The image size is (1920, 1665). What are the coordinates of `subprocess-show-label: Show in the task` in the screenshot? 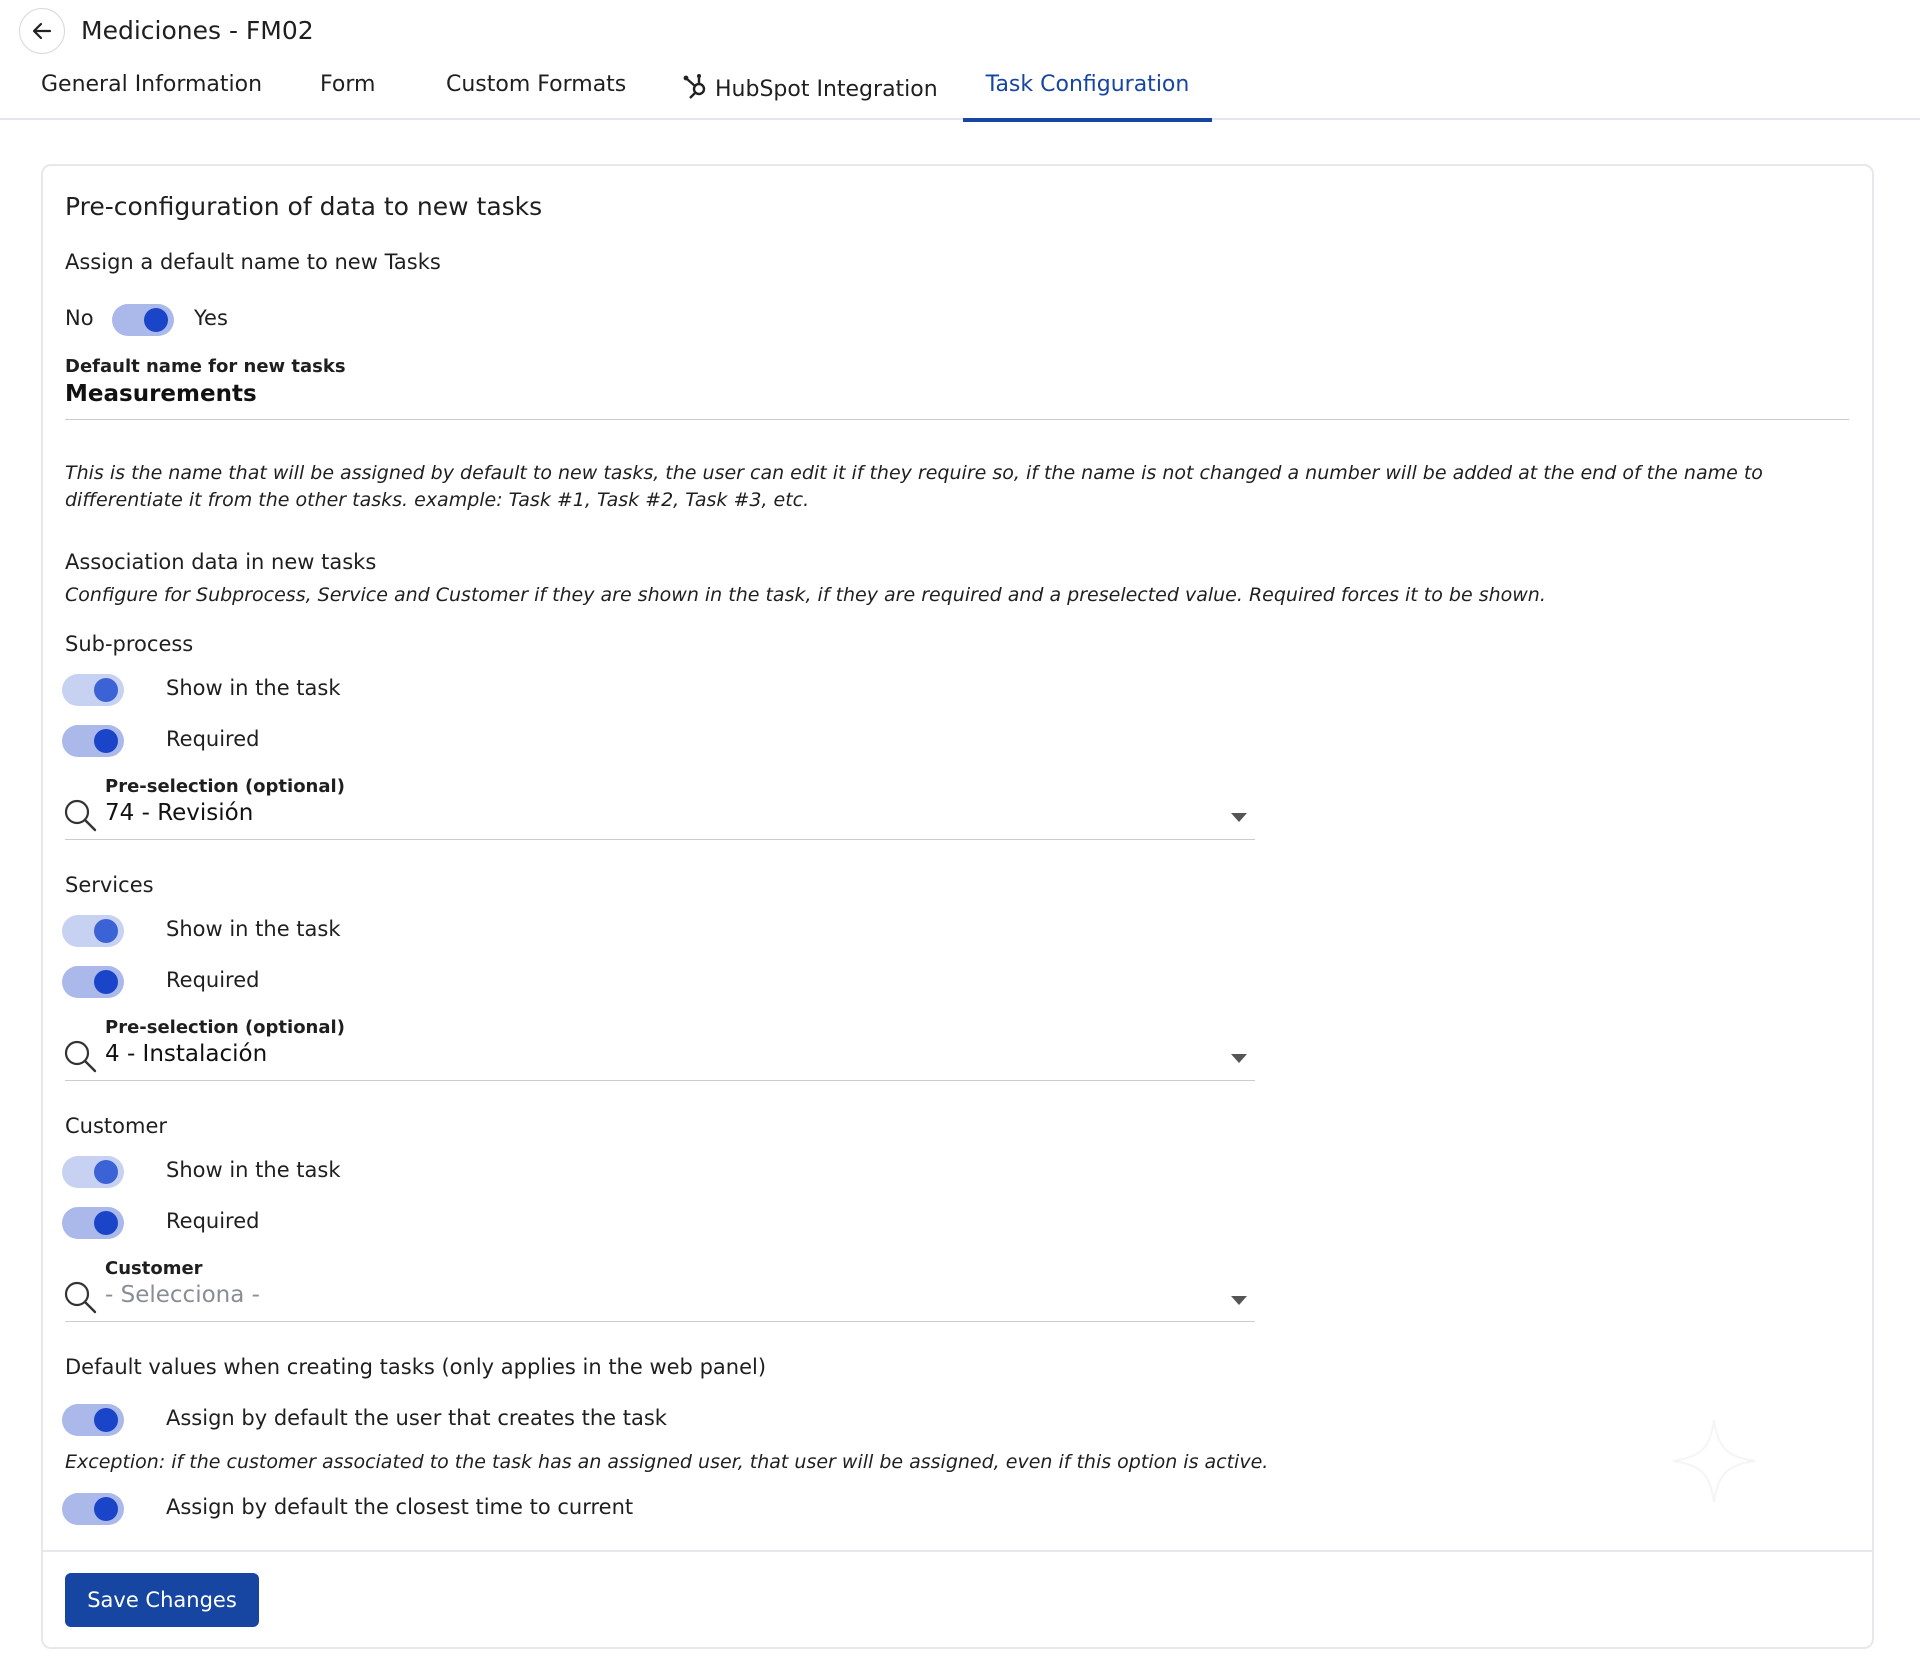 It's located at (253, 688).